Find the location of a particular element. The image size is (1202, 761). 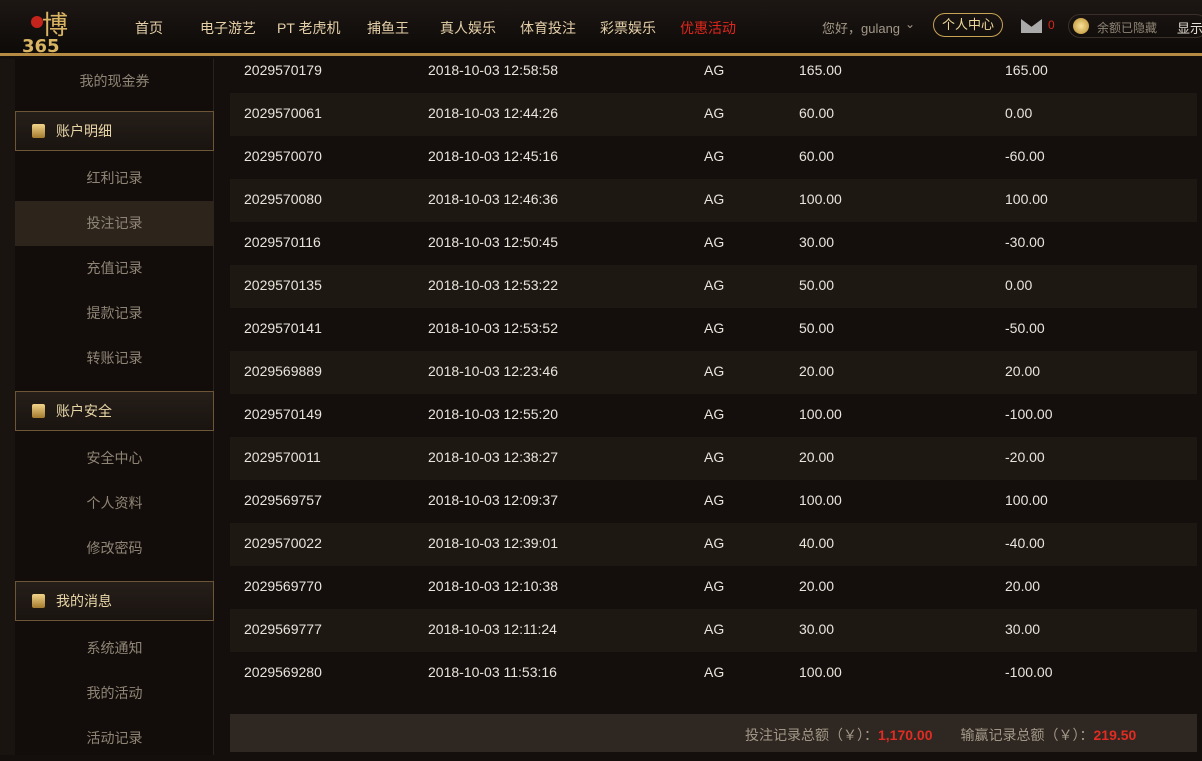

cell: 2029570149 is located at coordinates (283, 414).